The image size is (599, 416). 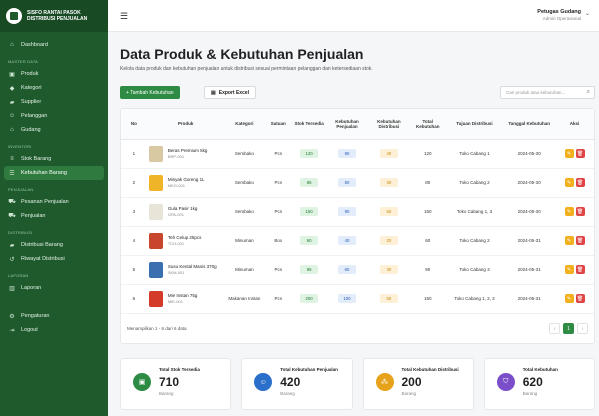 What do you see at coordinates (574, 124) in the screenshot?
I see `column-header-aksi: Aksi` at bounding box center [574, 124].